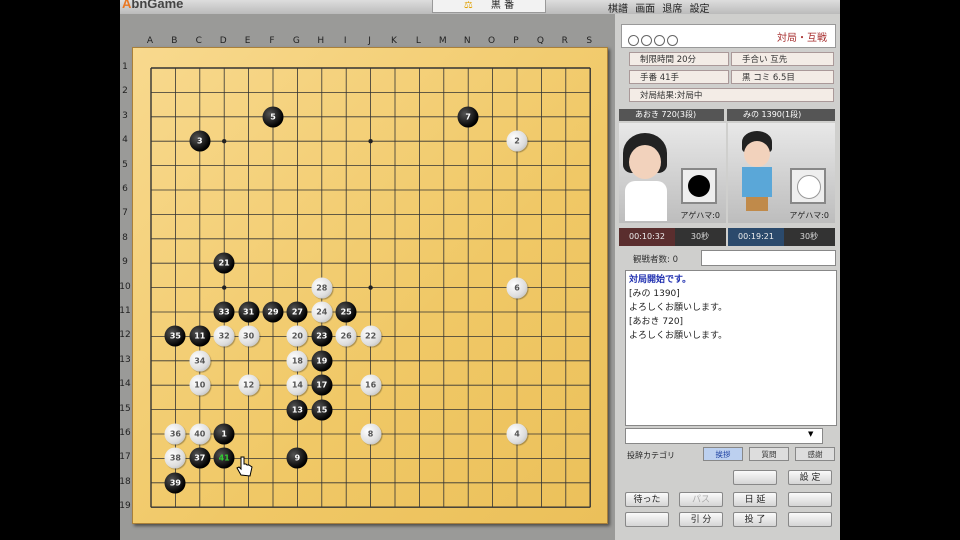 The height and width of the screenshot is (540, 960). What do you see at coordinates (371, 336) in the screenshot?
I see `white-stone: 22` at bounding box center [371, 336].